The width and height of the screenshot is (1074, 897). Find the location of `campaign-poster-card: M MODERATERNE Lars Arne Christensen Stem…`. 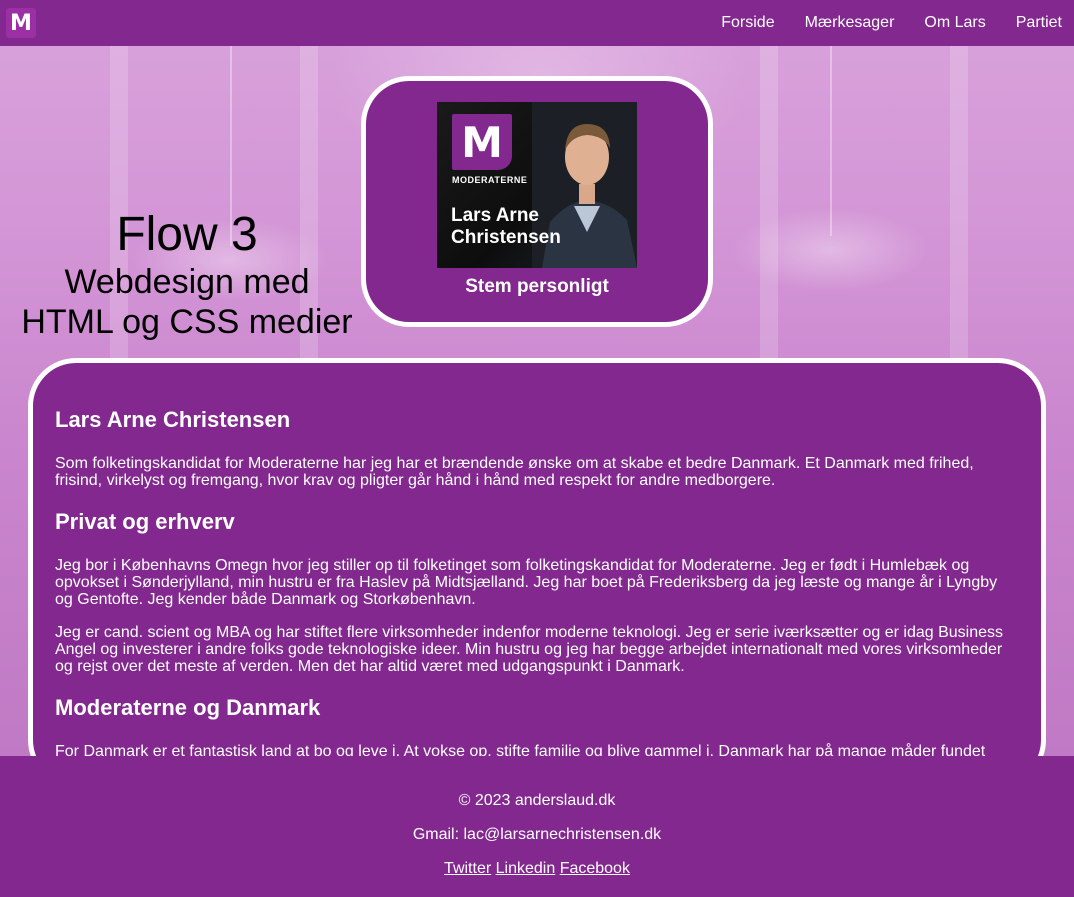

campaign-poster-card: M MODERATERNE Lars Arne Christensen Stem… is located at coordinates (537, 201).